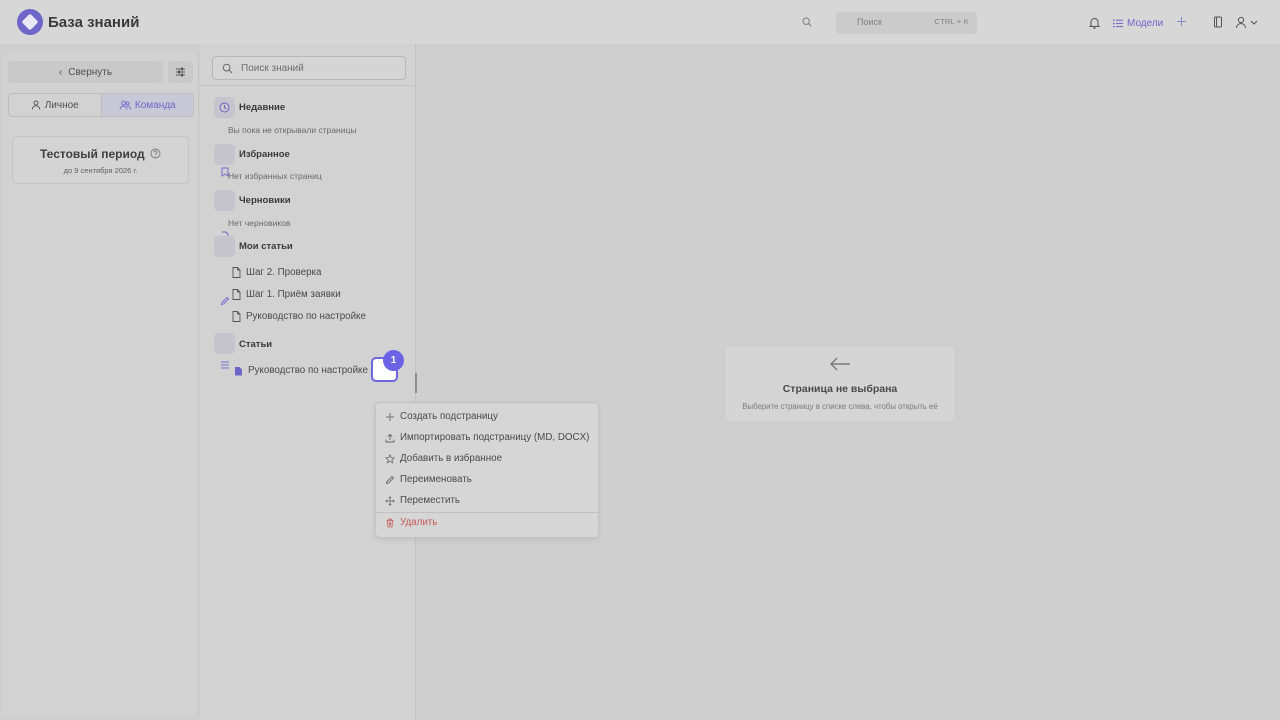 Image resolution: width=1280 pixels, height=720 pixels. I want to click on chevron-left-icon: ‹, so click(60, 72).